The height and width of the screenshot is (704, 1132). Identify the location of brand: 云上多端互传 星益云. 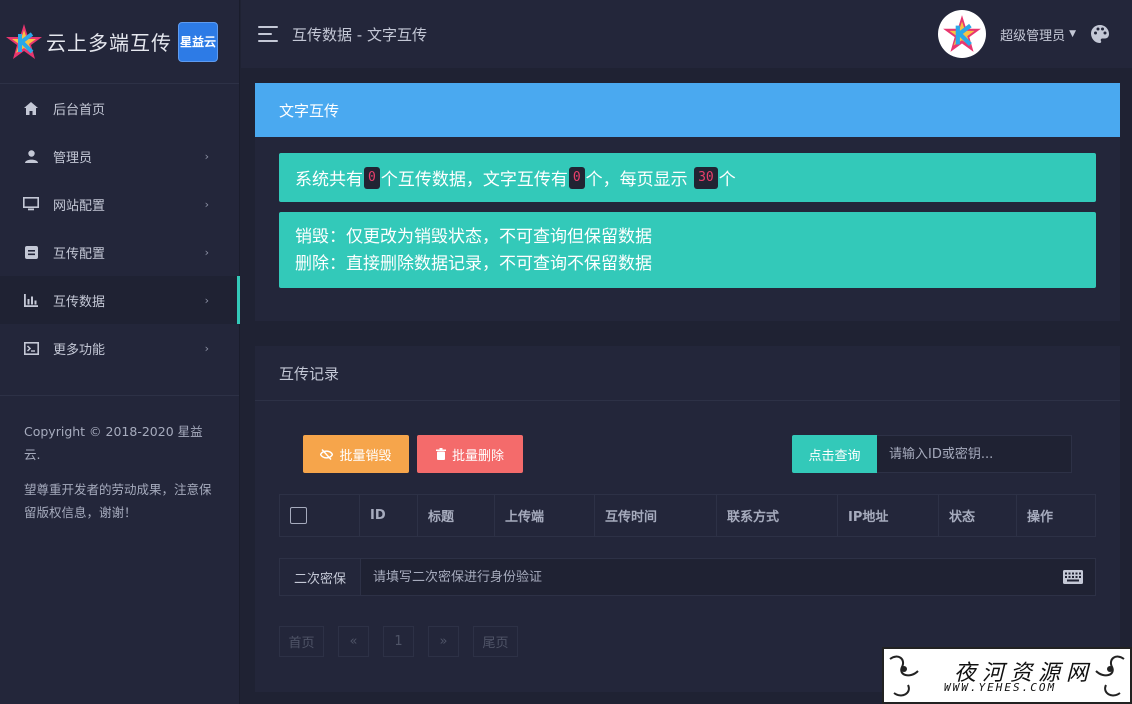
(119, 42).